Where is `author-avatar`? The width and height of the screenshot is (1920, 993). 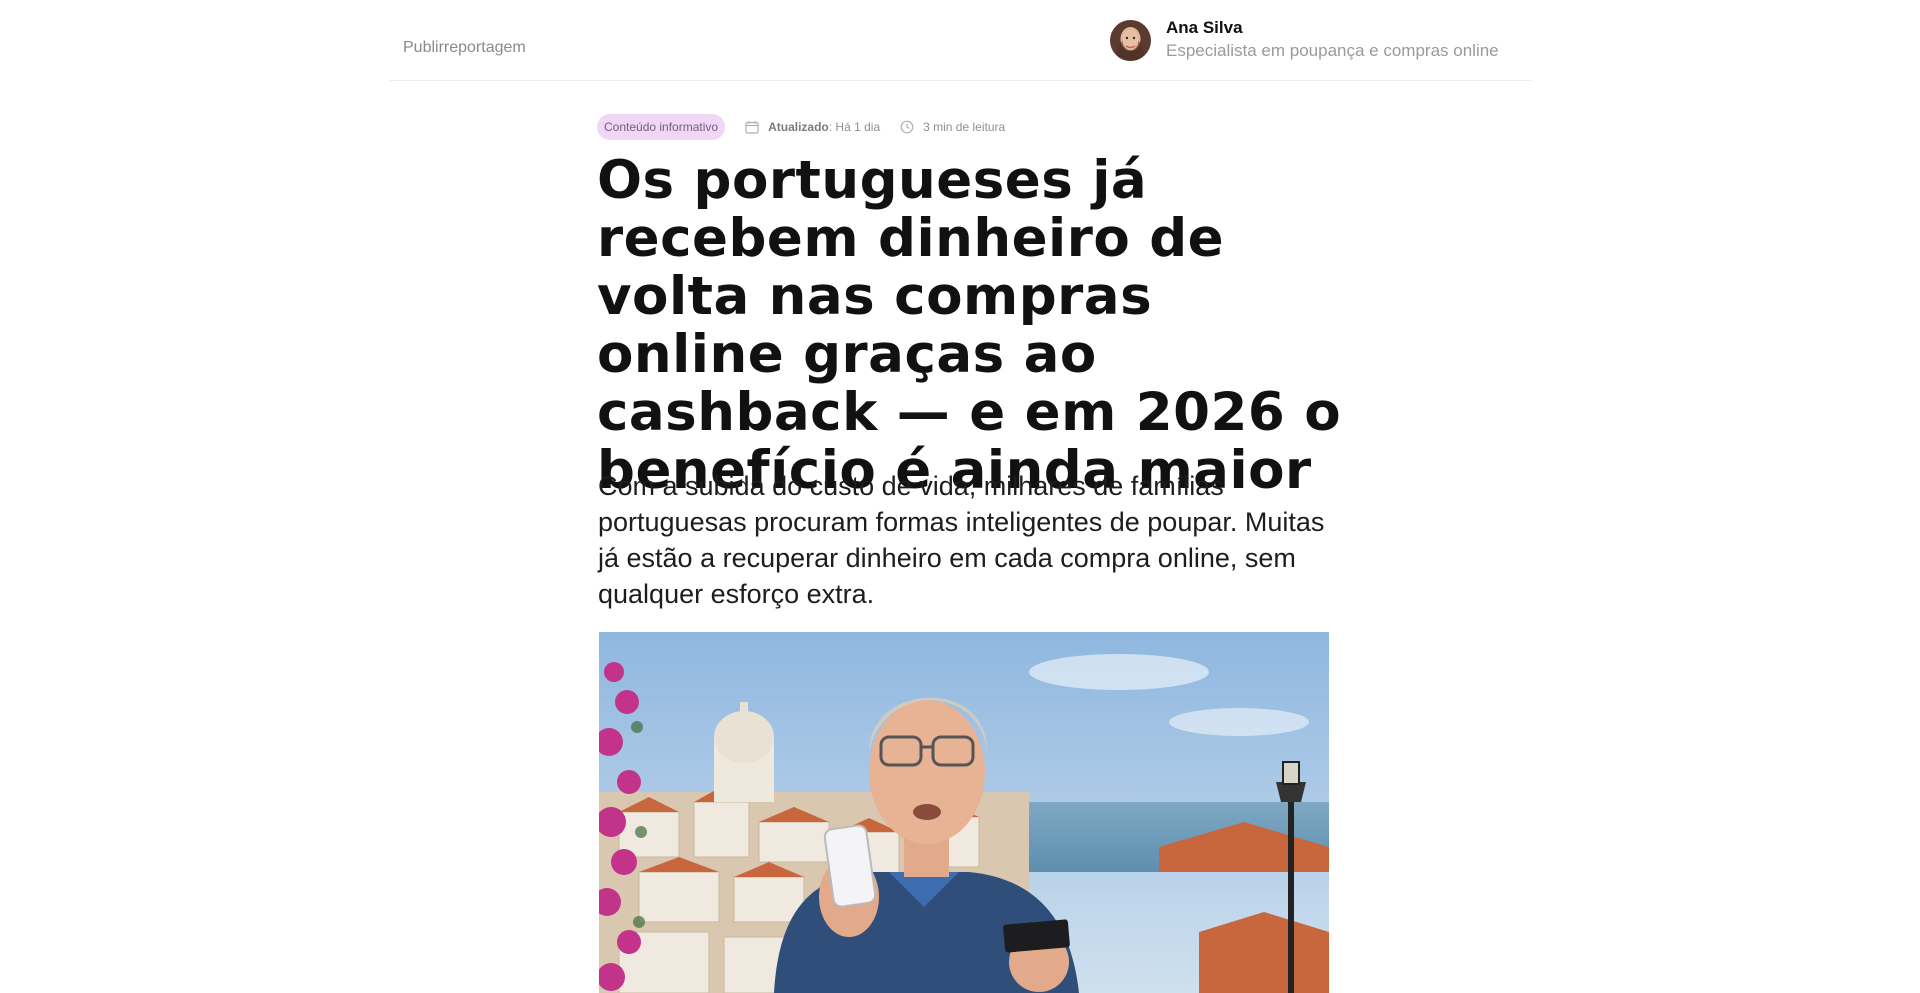
author-avatar is located at coordinates (1130, 40).